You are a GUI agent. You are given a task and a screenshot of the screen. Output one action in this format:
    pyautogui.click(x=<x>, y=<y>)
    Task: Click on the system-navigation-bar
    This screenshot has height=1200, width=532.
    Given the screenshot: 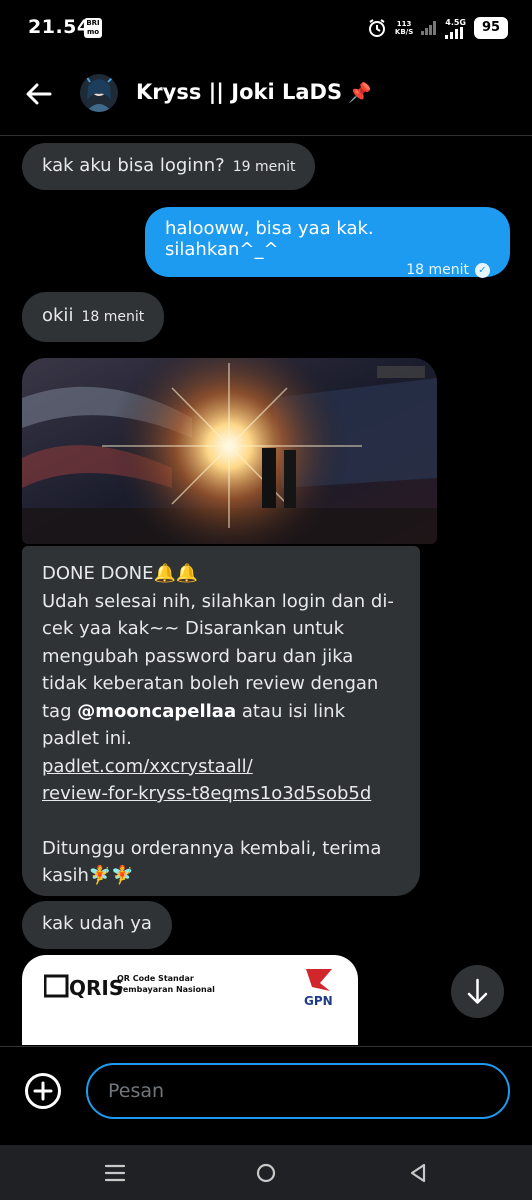 What is the action you would take?
    pyautogui.click(x=266, y=1172)
    